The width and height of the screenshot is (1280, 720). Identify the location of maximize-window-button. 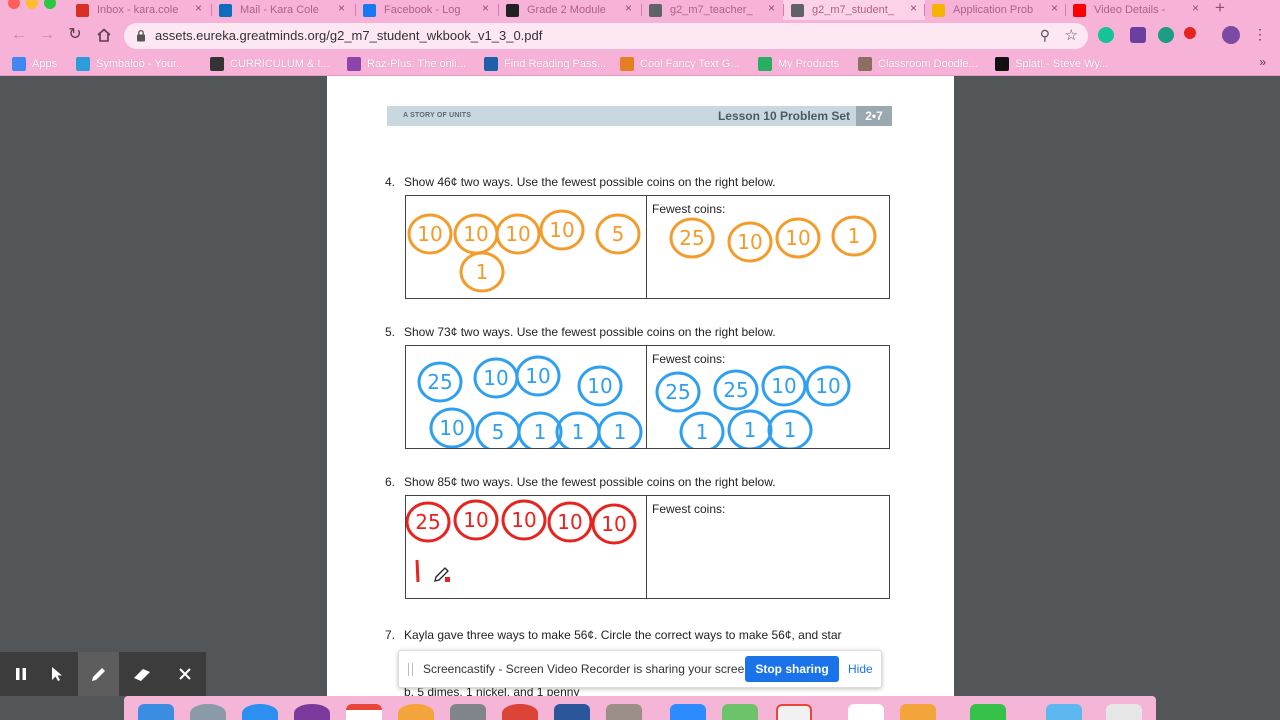
(50, 4).